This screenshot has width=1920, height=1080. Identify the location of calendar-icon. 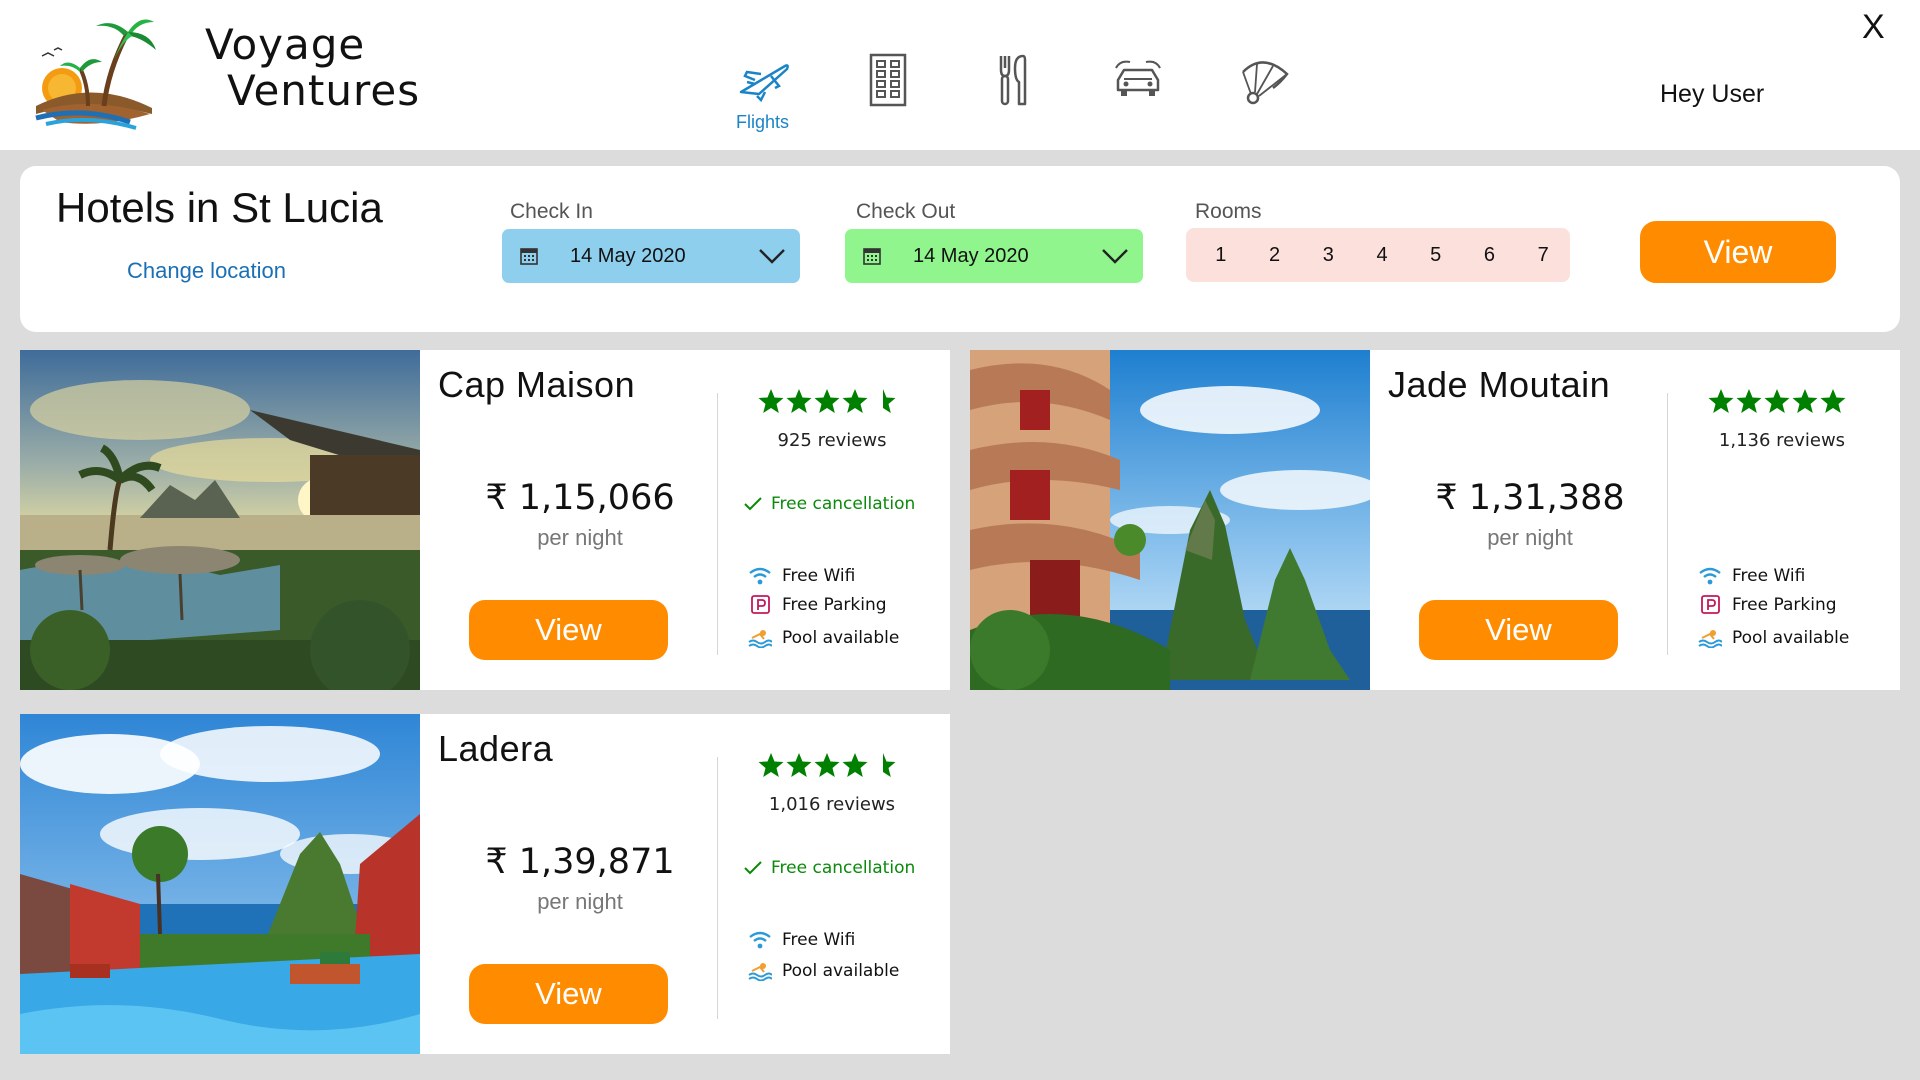
(872, 256).